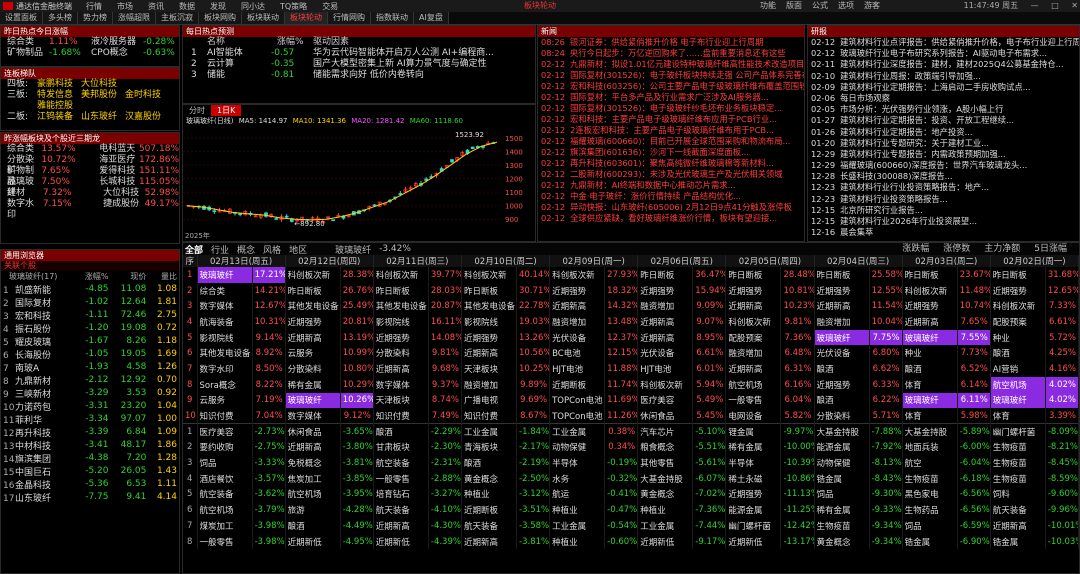 The image size is (1080, 574). I want to click on sector-cell: 生物疫苗, so click(930, 478).